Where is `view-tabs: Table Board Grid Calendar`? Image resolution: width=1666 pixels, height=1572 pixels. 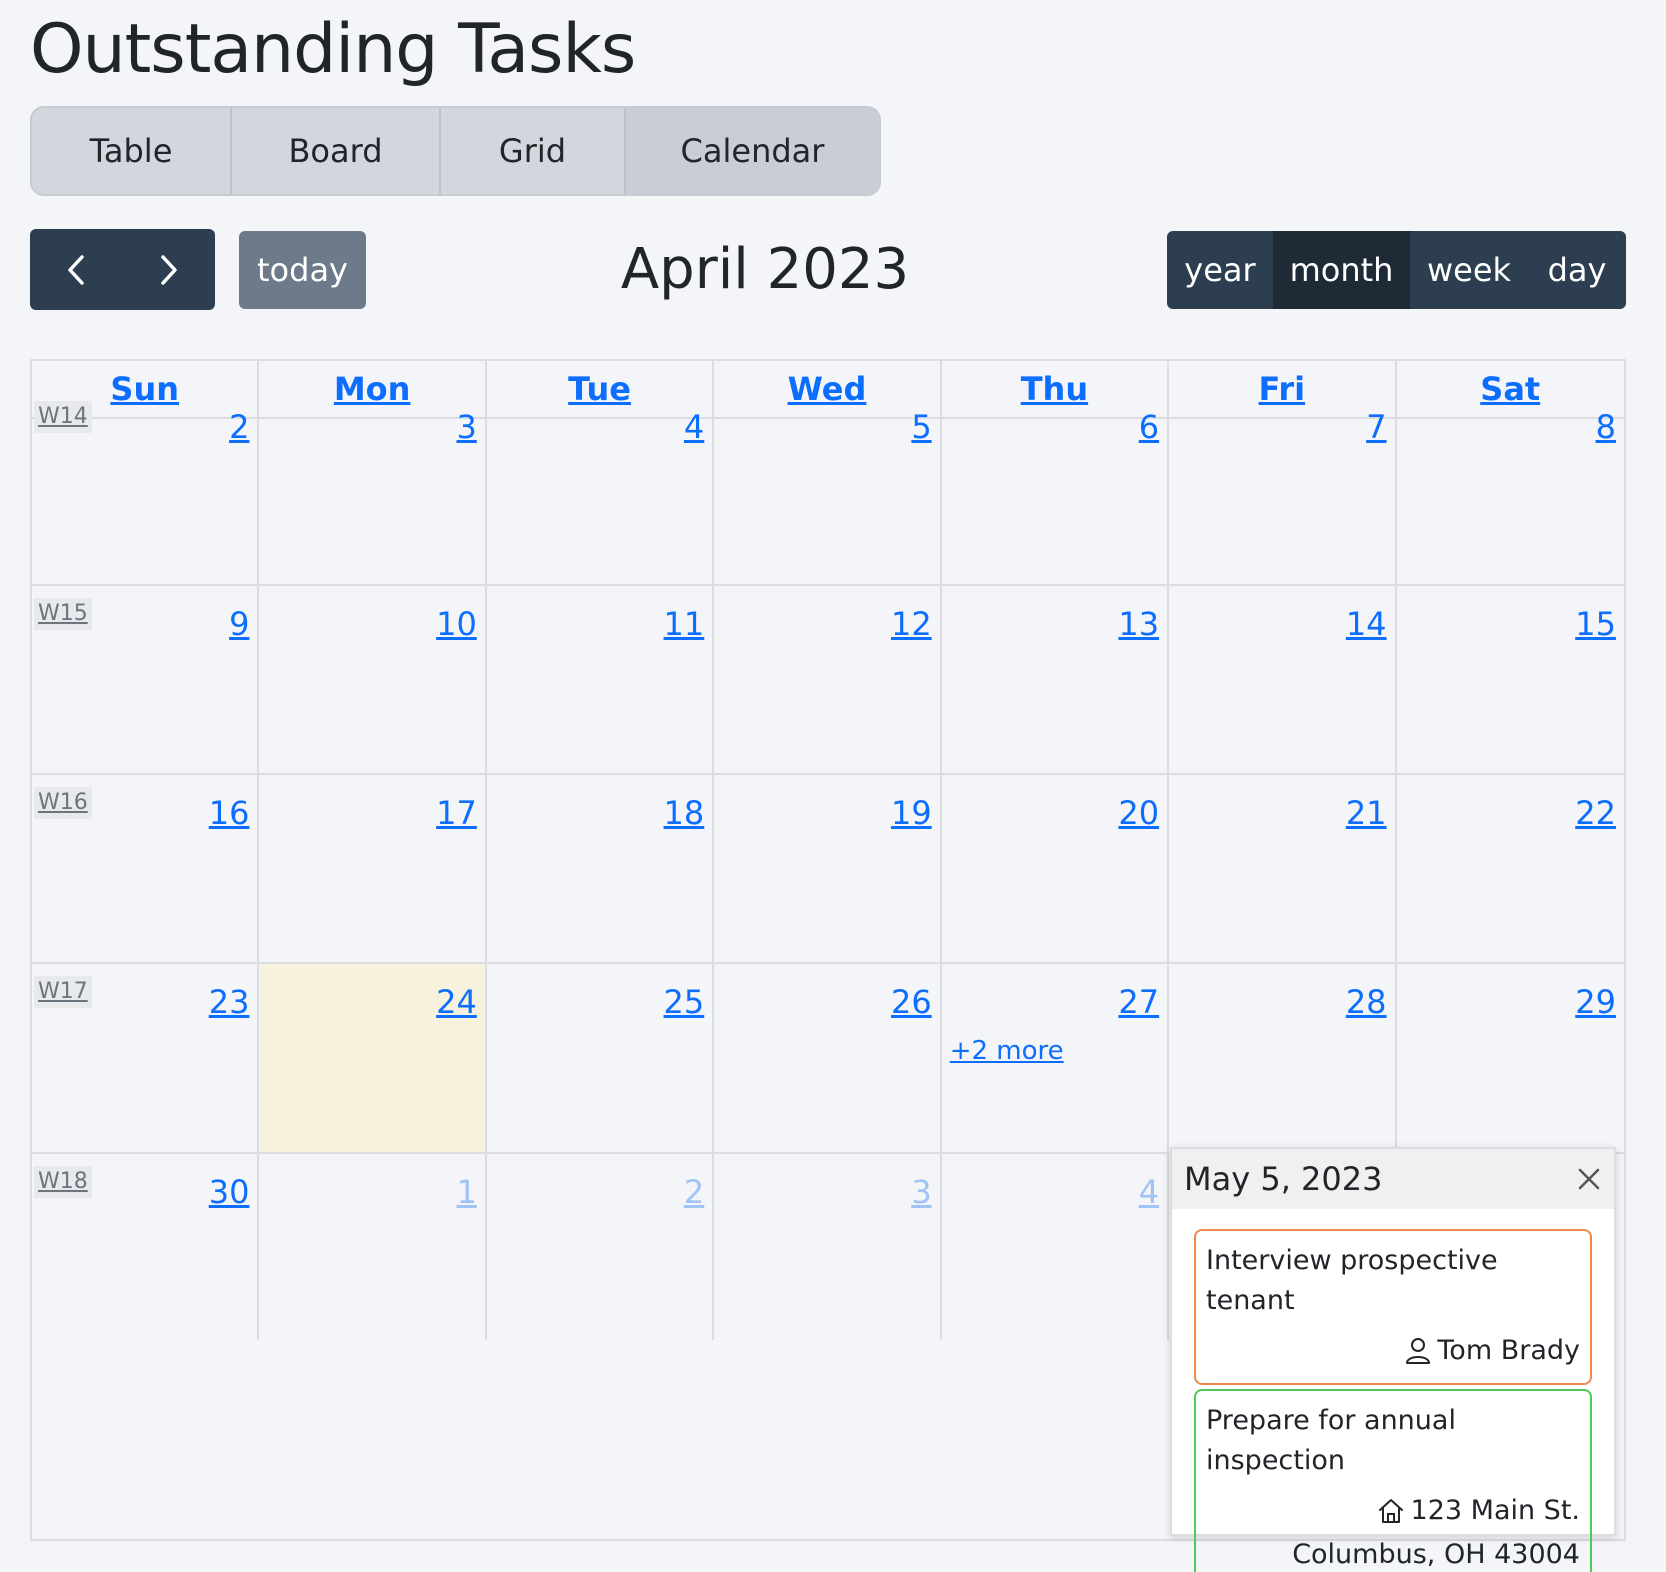 view-tabs: Table Board Grid Calendar is located at coordinates (455, 151).